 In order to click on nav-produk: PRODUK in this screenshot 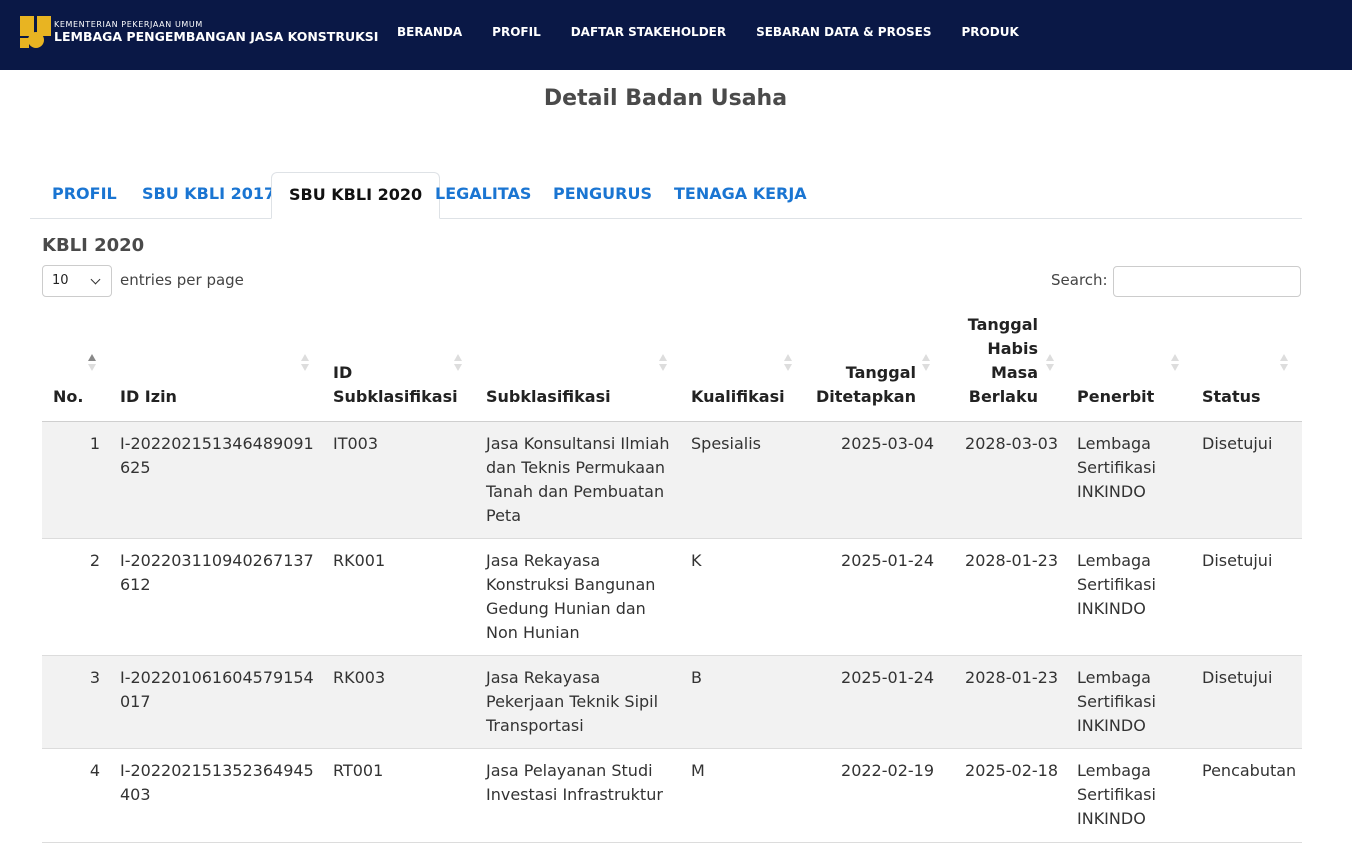, I will do `click(990, 32)`.